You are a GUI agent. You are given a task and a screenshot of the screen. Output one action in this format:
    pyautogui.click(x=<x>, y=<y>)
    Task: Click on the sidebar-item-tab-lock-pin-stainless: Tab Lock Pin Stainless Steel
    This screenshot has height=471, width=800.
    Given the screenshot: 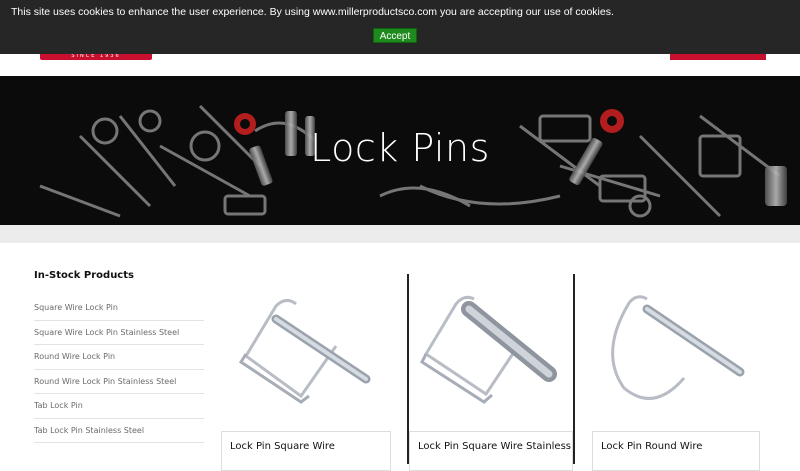 What is the action you would take?
    pyautogui.click(x=119, y=431)
    